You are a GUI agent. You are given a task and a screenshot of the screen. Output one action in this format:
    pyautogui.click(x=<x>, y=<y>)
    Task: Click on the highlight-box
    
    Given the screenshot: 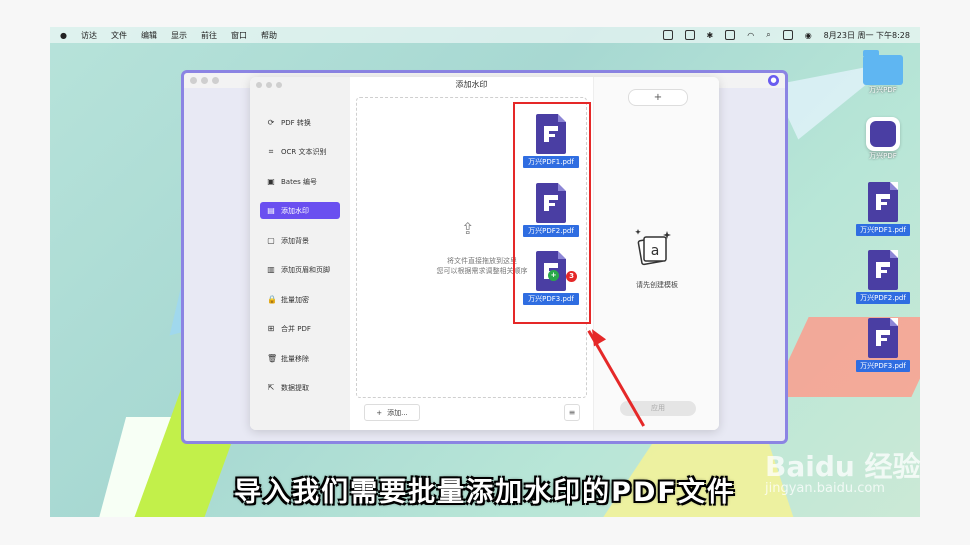 What is the action you would take?
    pyautogui.click(x=552, y=213)
    